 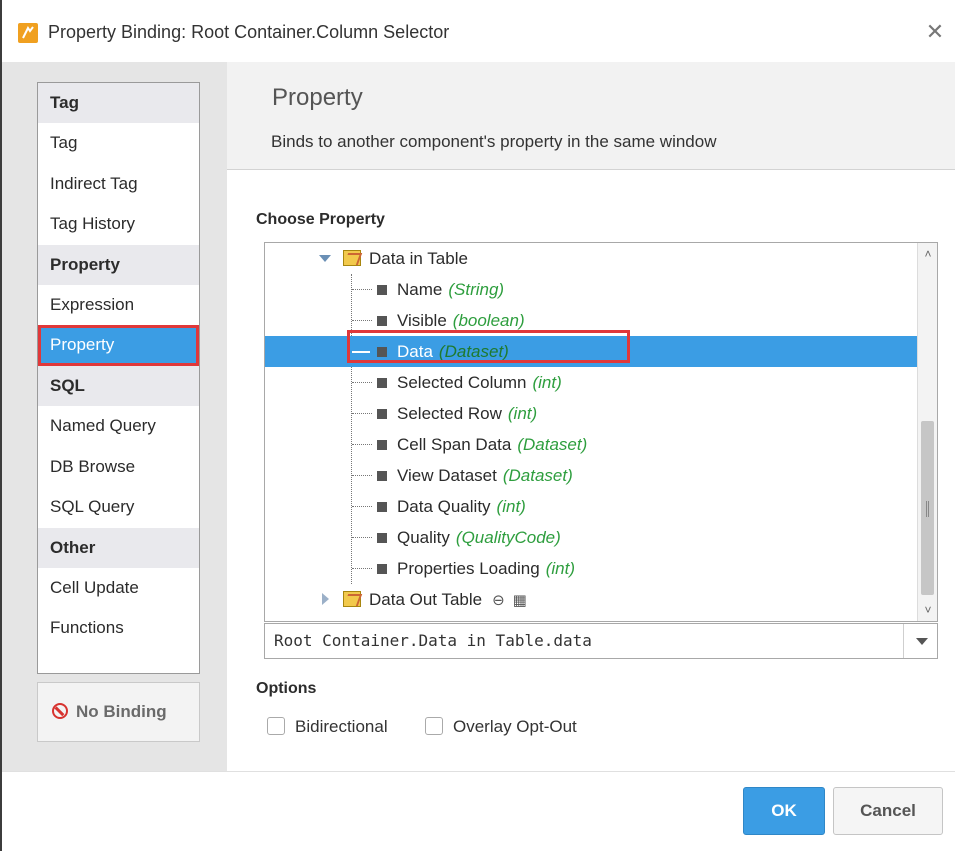 What do you see at coordinates (591, 568) in the screenshot?
I see `tree-prop-properties-loading: Properties Loading (int)` at bounding box center [591, 568].